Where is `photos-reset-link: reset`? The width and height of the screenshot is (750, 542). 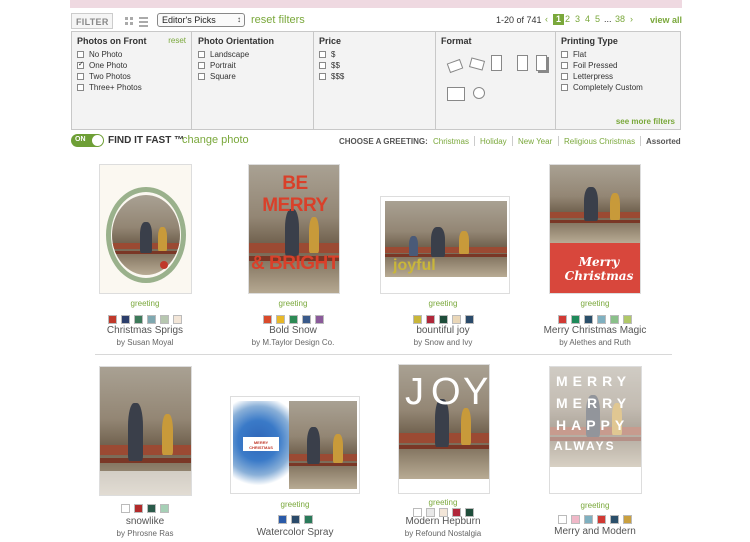
photos-reset-link: reset is located at coordinates (177, 40).